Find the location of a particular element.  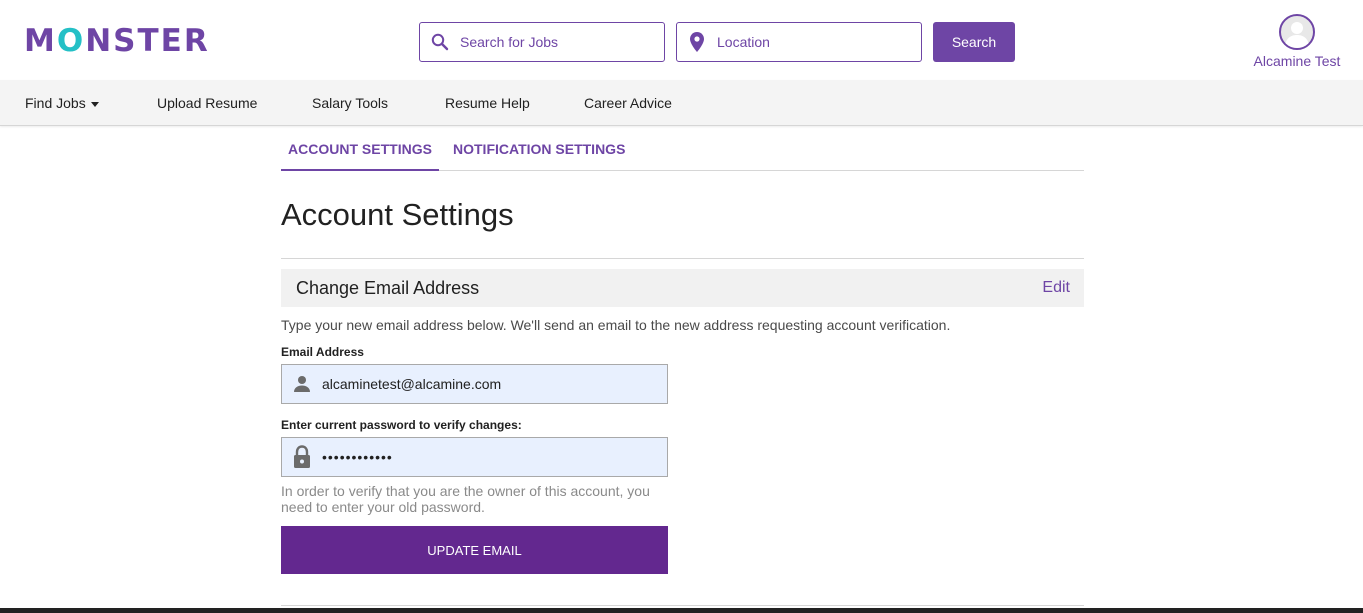

nav-resume-help: Resume Help is located at coordinates (487, 103).